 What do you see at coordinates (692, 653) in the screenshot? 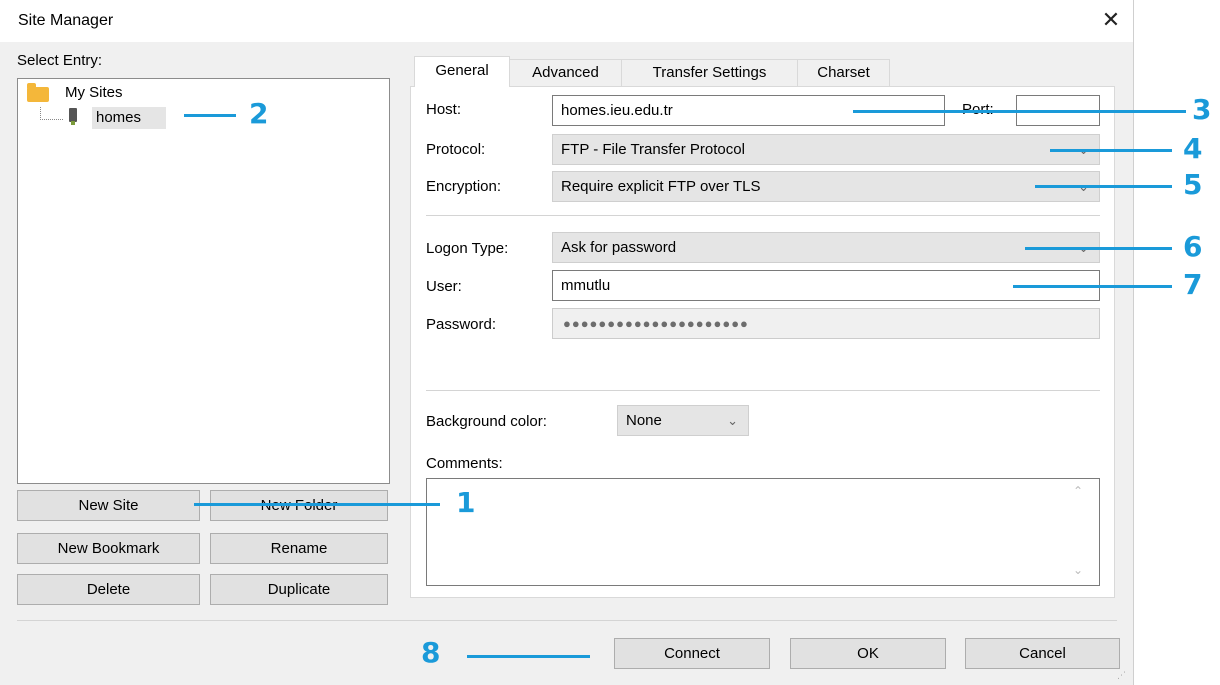
I see `connect-button: Connect` at bounding box center [692, 653].